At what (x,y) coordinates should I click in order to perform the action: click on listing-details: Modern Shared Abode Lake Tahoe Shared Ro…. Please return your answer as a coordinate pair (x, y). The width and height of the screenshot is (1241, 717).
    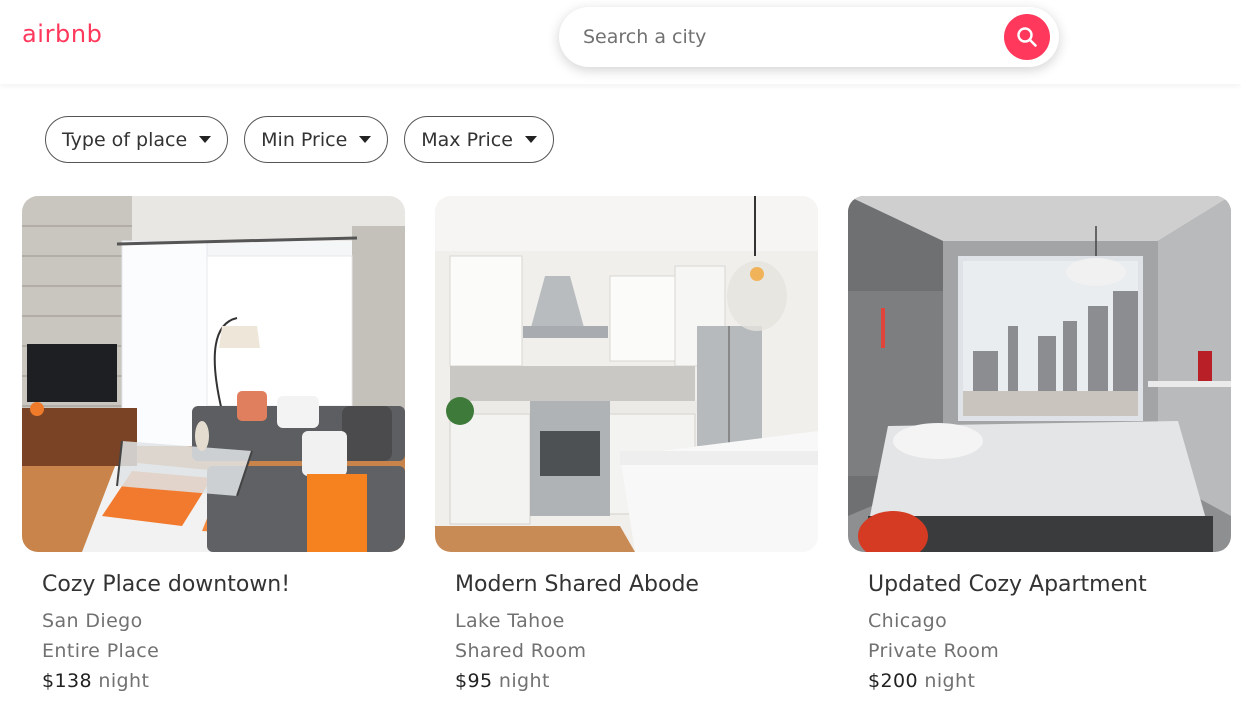
    Looking at the image, I should click on (626, 632).